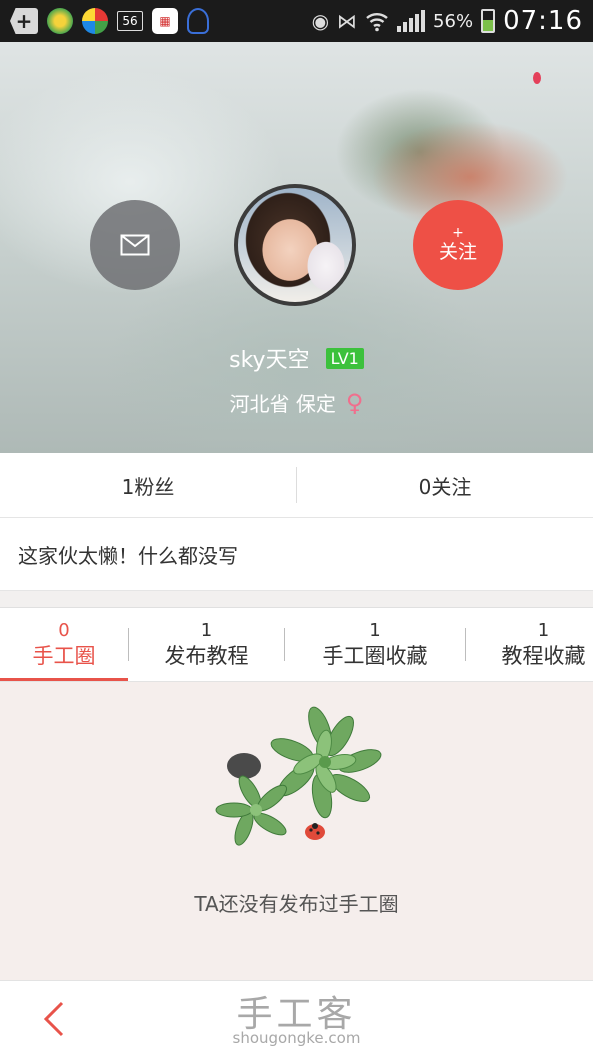 The image size is (593, 1054). Describe the element at coordinates (296, 904) in the screenshot. I see `empty-message: TA还没有发布过手工圈` at that location.